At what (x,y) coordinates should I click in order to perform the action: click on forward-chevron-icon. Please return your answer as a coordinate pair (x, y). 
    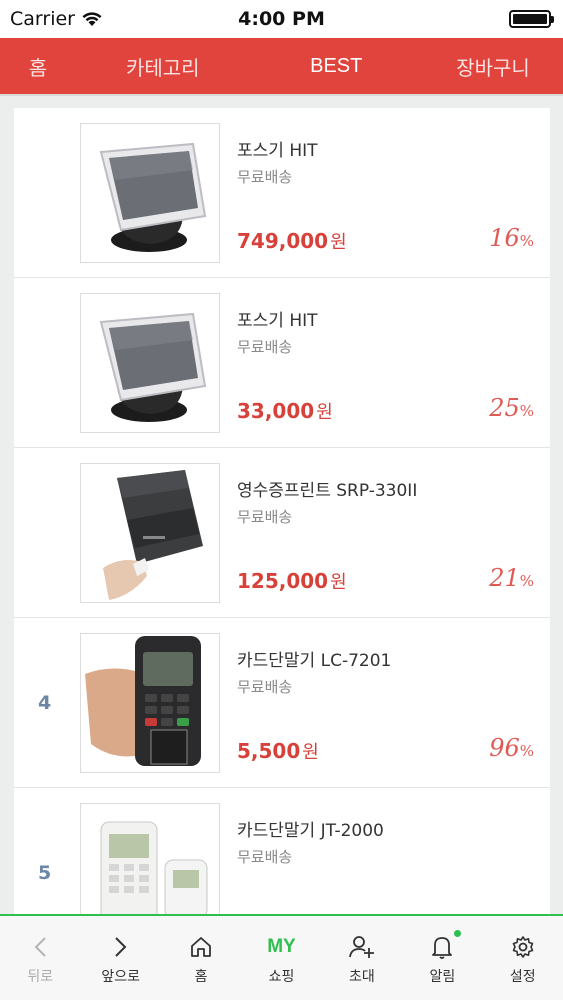
    Looking at the image, I should click on (121, 947).